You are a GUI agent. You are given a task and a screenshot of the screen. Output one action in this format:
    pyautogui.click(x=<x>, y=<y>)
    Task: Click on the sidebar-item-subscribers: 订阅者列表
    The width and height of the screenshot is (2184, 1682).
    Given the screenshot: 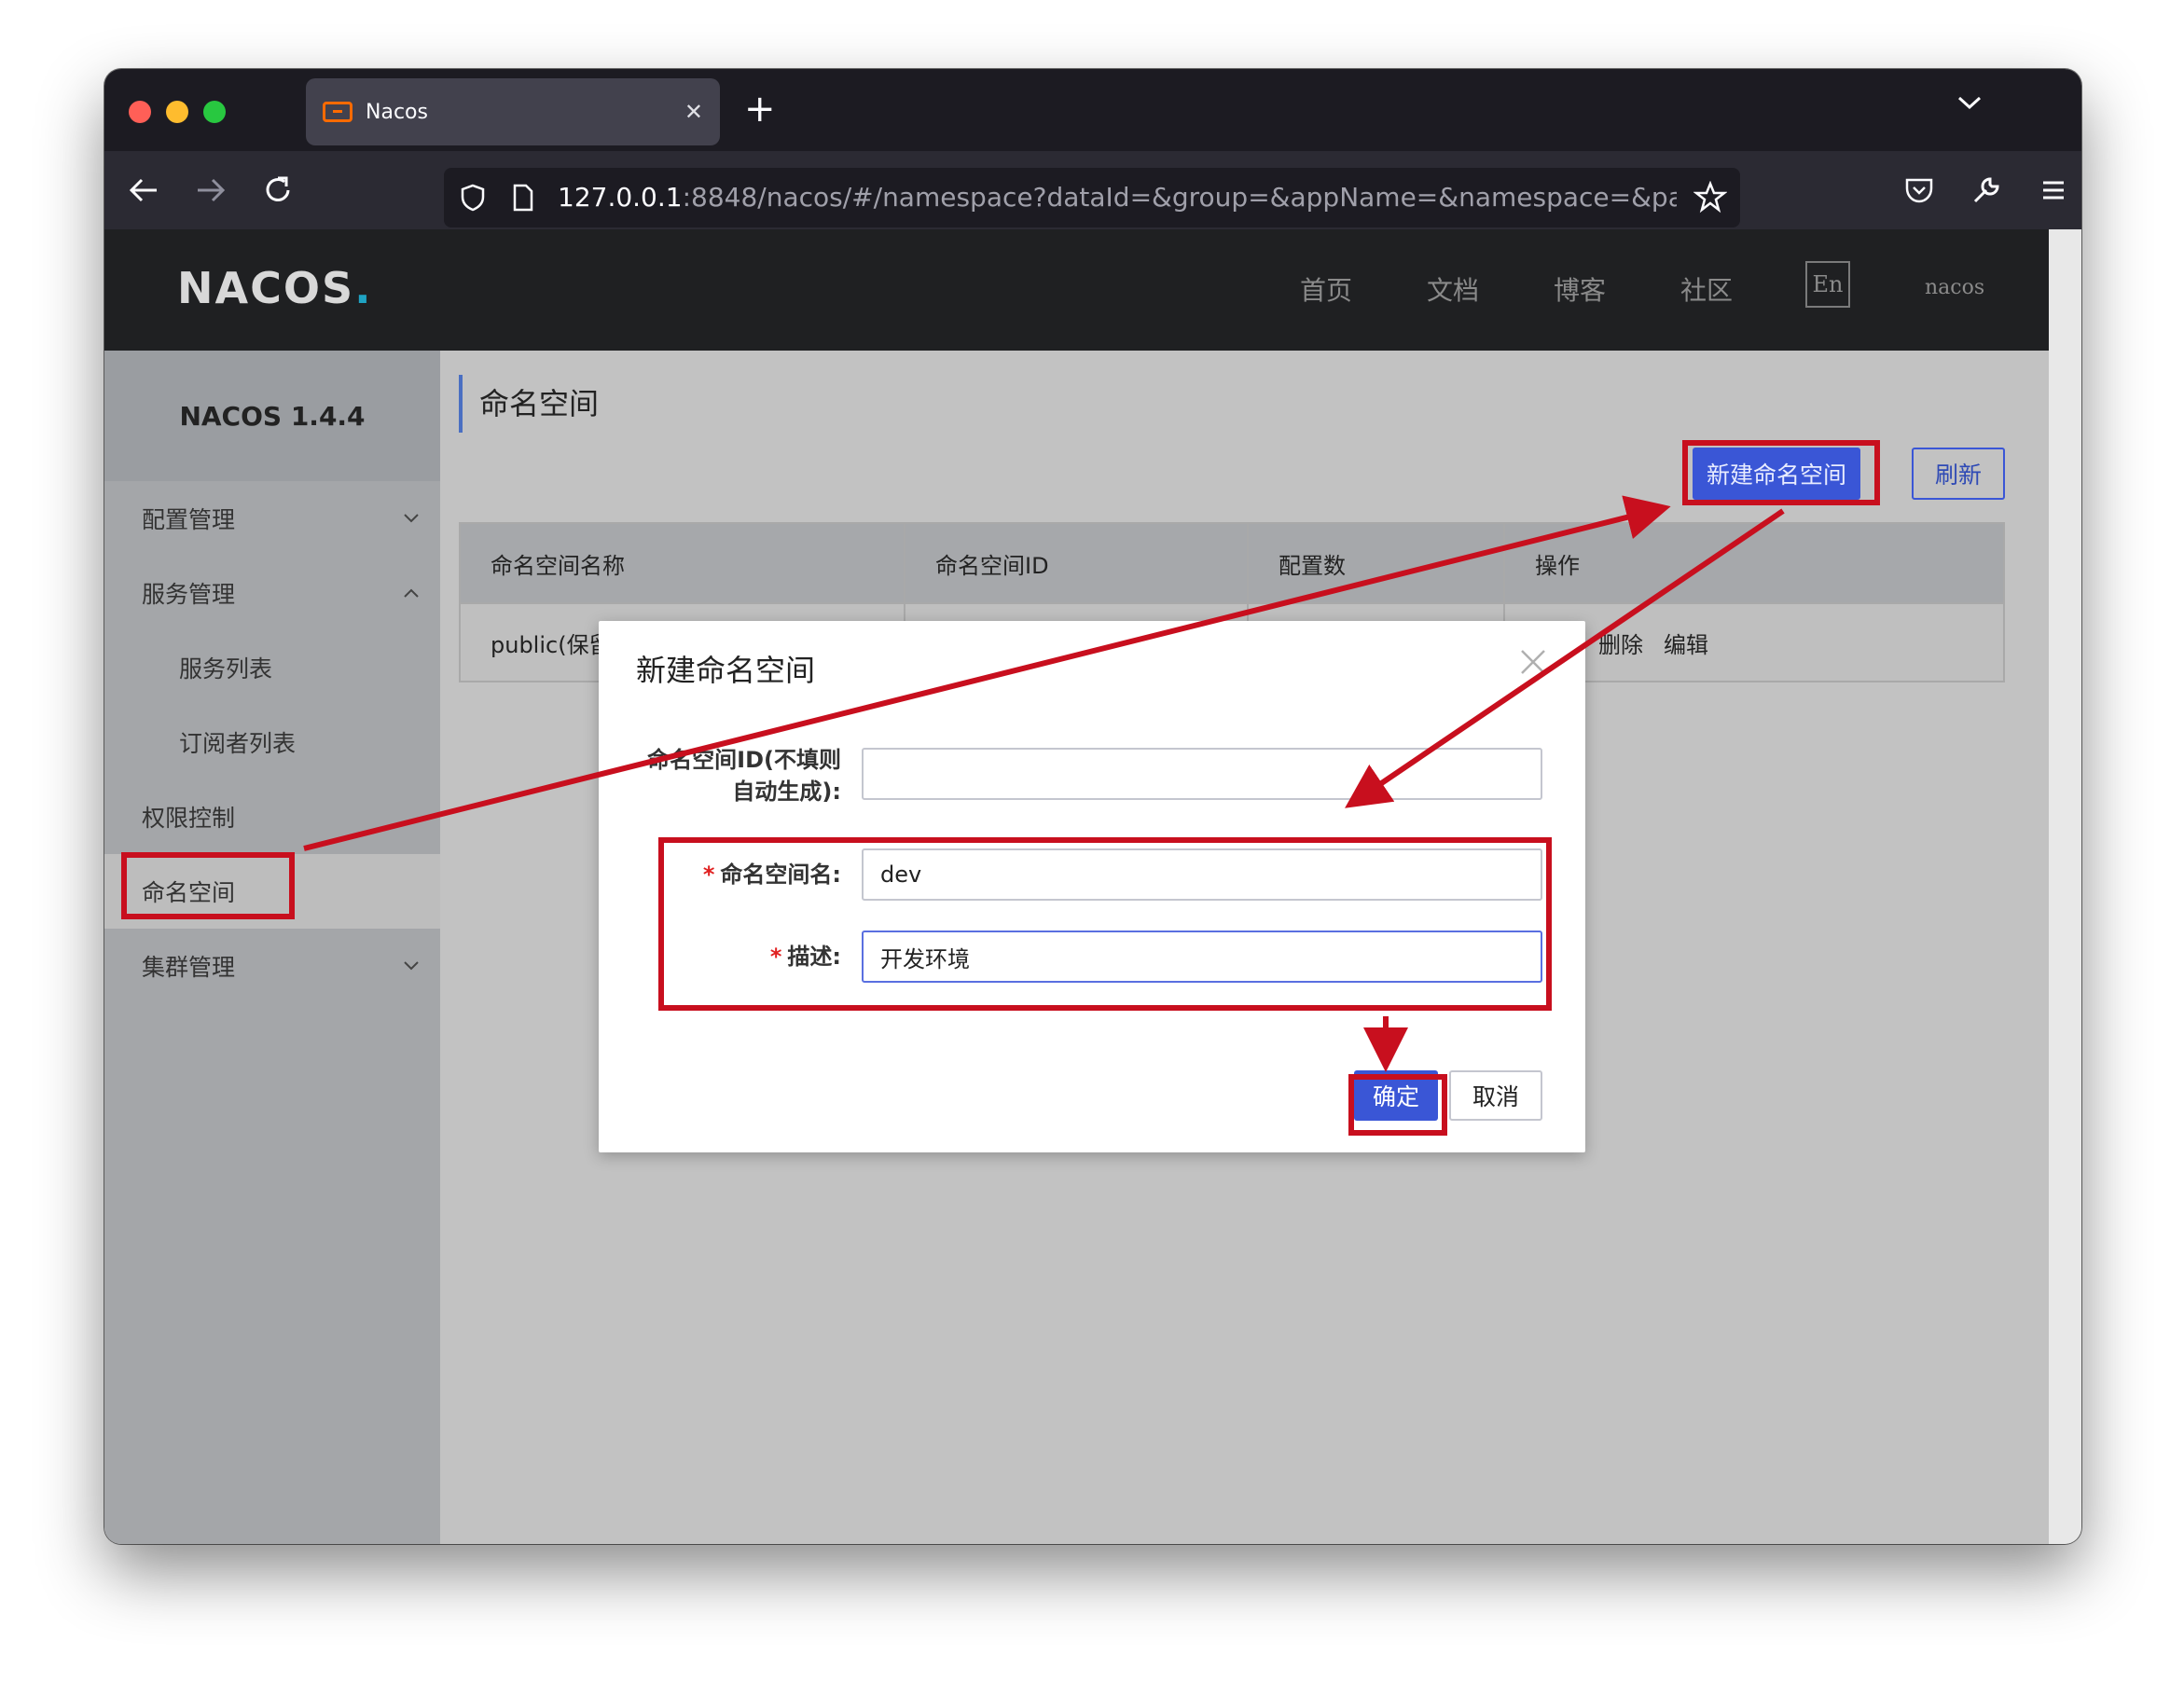 What is the action you would take?
    pyautogui.click(x=272, y=742)
    